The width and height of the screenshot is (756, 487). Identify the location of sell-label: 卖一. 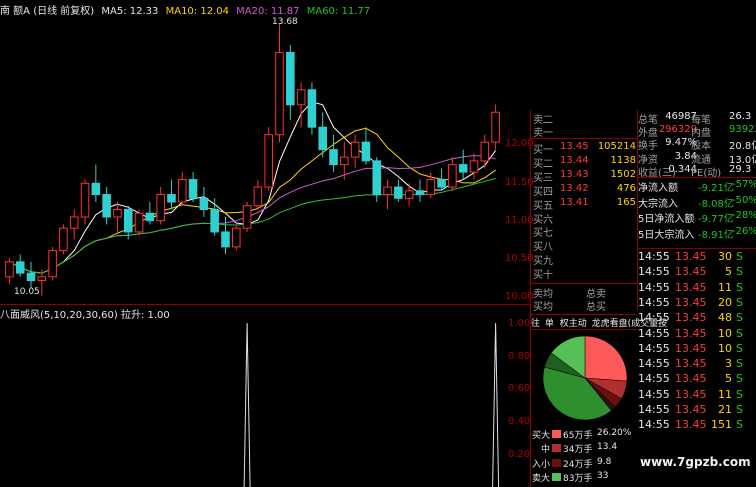
(543, 133).